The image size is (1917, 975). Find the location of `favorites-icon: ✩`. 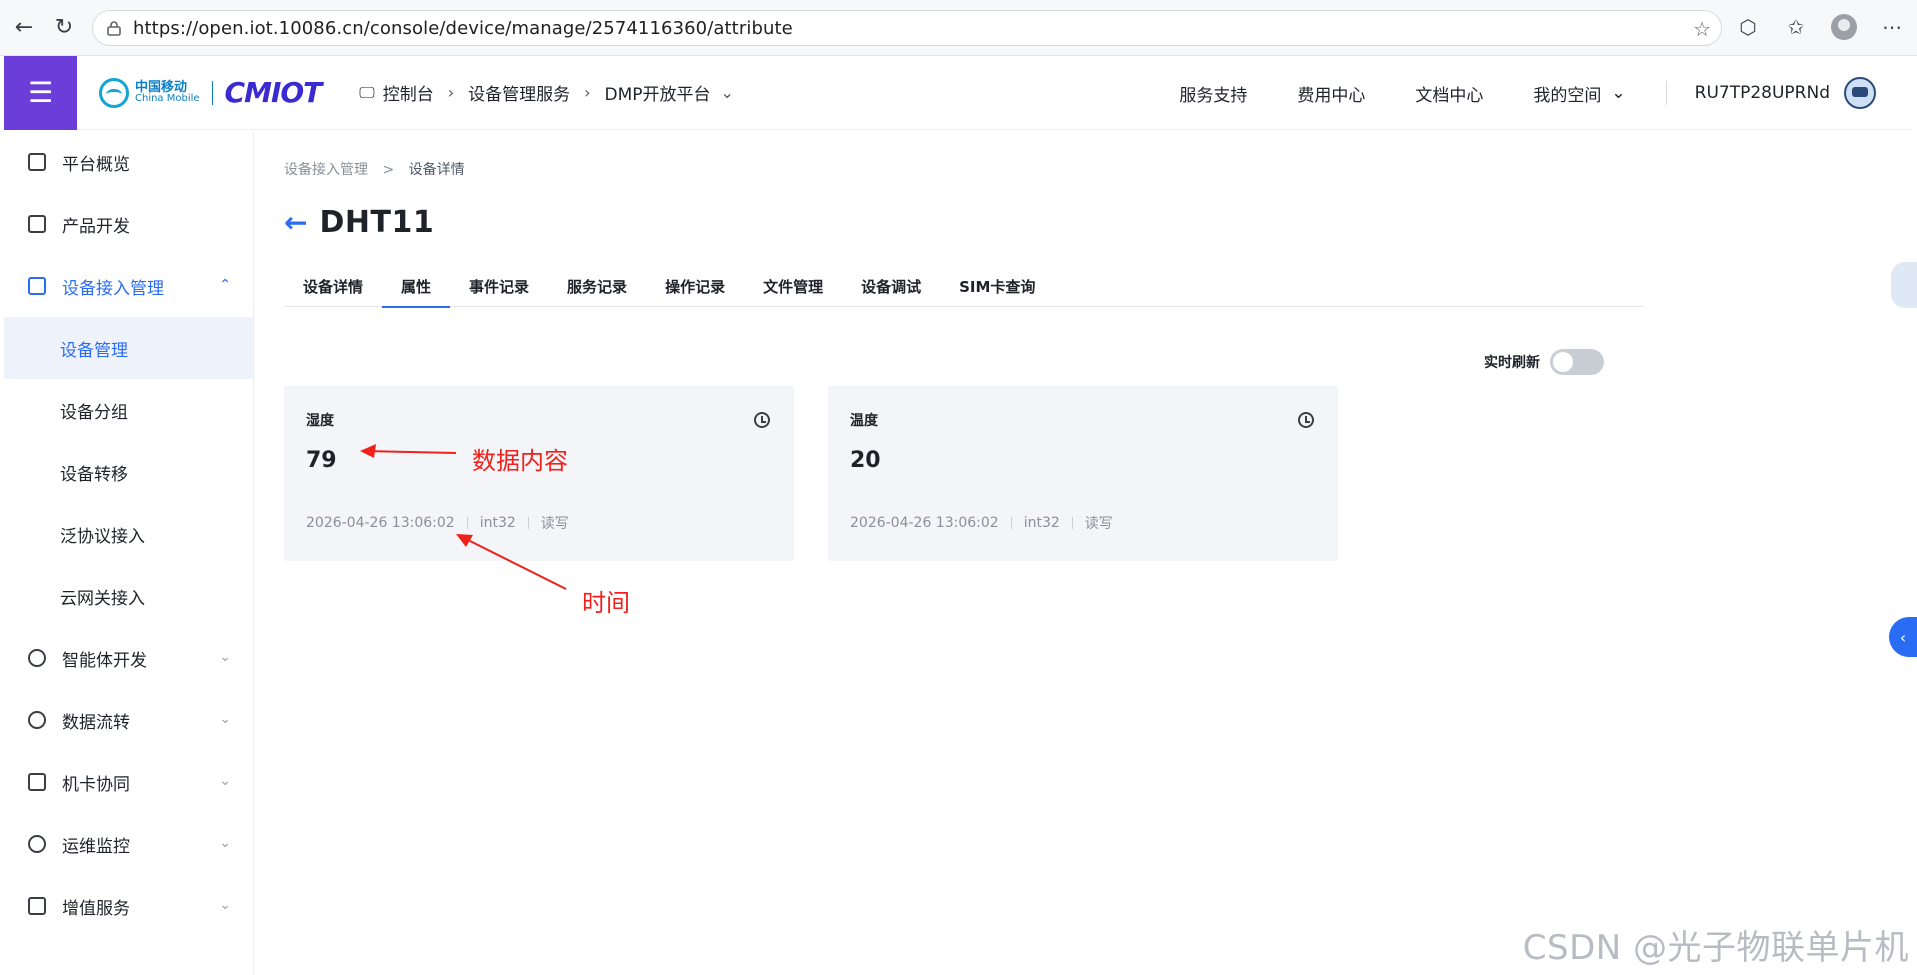

favorites-icon: ✩ is located at coordinates (1796, 27).